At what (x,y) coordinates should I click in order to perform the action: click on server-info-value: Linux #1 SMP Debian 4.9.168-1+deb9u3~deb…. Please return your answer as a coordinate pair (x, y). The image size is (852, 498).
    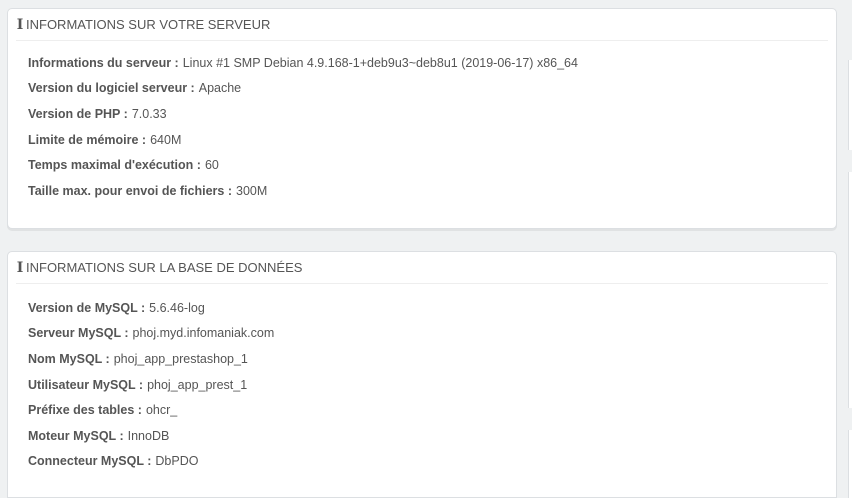
    Looking at the image, I should click on (380, 62).